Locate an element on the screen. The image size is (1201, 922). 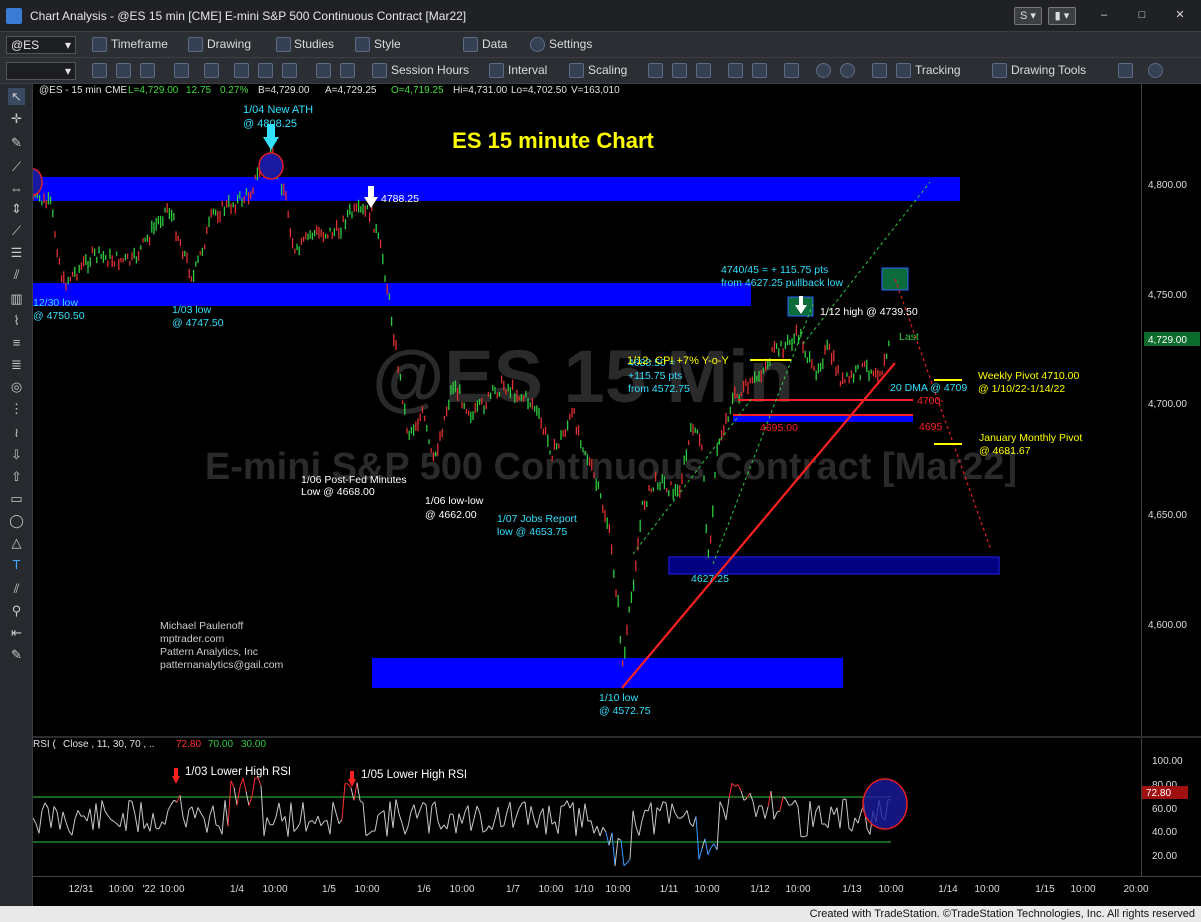
rsi-axis: 100.00 80.00 60.00 40.00 20.00 72.80 is located at coordinates (1171, 807).